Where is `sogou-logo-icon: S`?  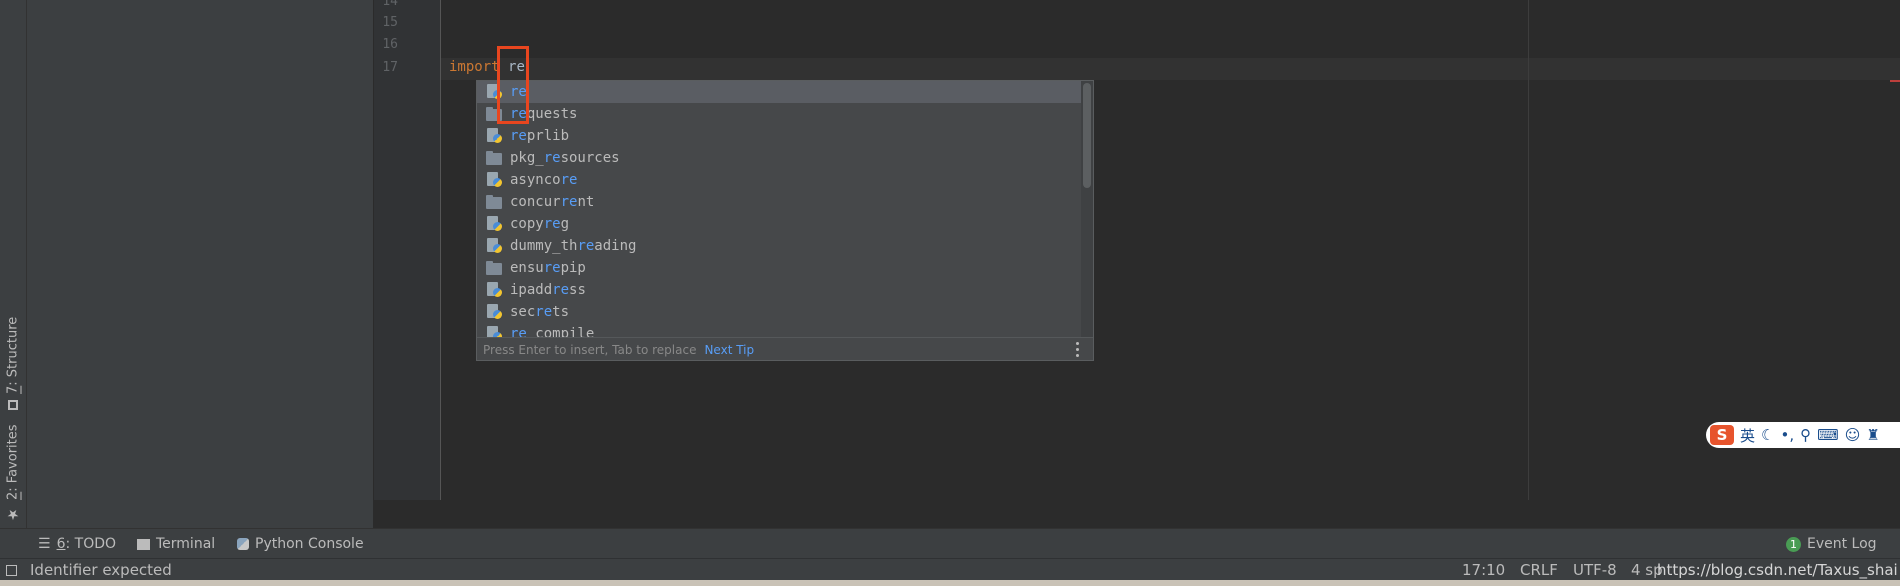
sogou-logo-icon: S is located at coordinates (1722, 435).